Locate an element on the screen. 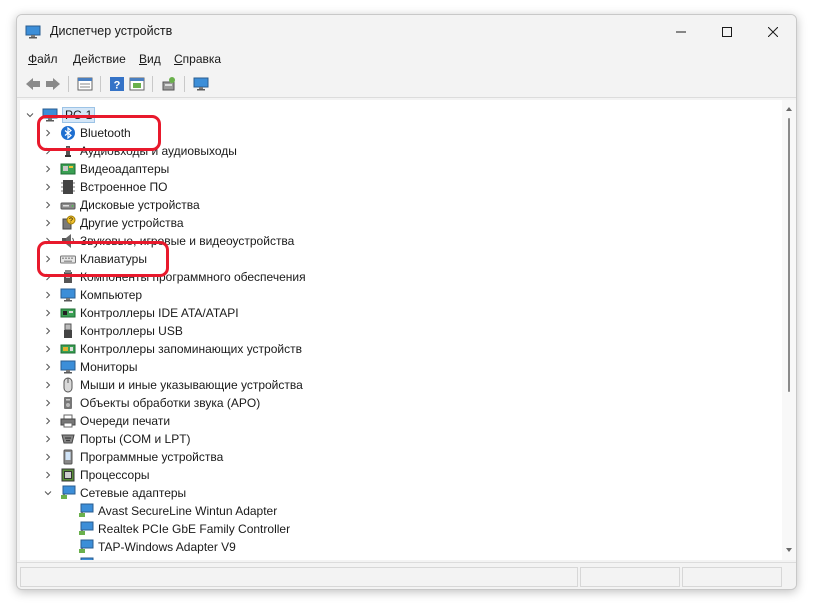 The width and height of the screenshot is (813, 604). tree-item-adapter-1: Realtek PCIe GbE Family Controller is located at coordinates (175, 529).